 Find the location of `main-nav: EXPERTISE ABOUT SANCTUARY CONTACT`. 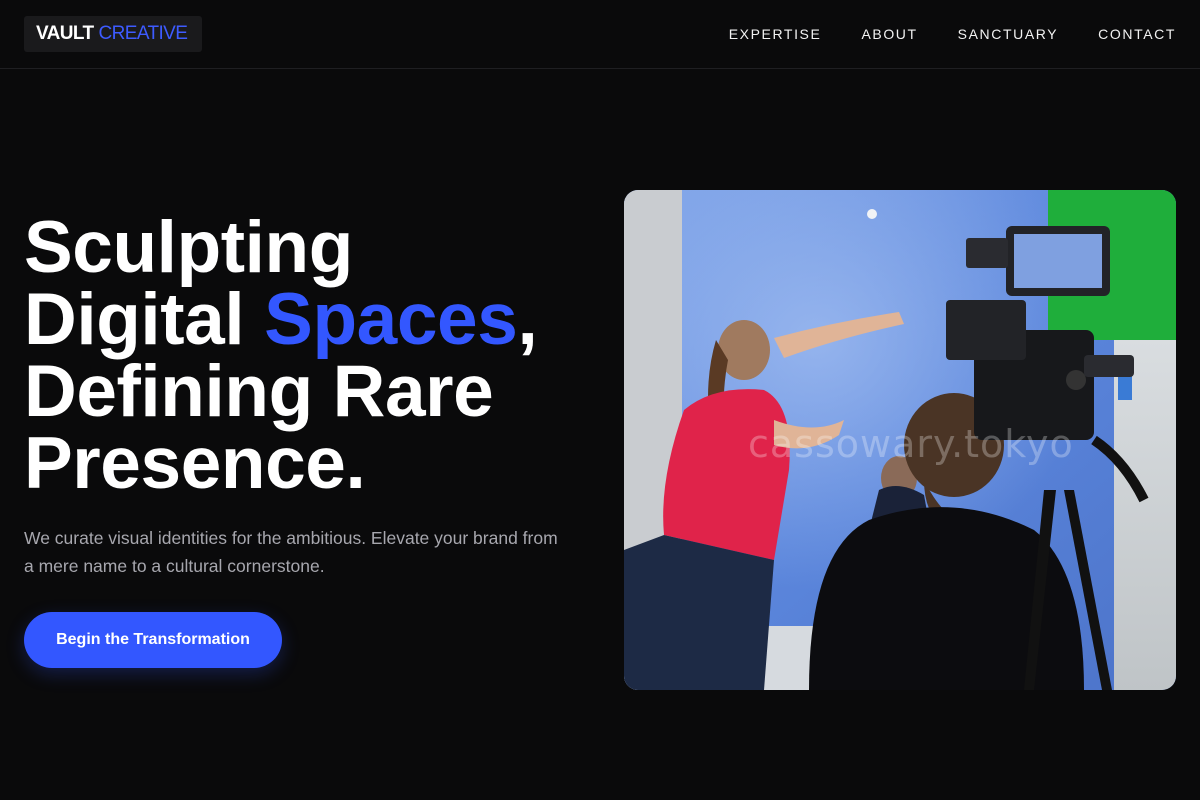

main-nav: EXPERTISE ABOUT SANCTUARY CONTACT is located at coordinates (952, 34).